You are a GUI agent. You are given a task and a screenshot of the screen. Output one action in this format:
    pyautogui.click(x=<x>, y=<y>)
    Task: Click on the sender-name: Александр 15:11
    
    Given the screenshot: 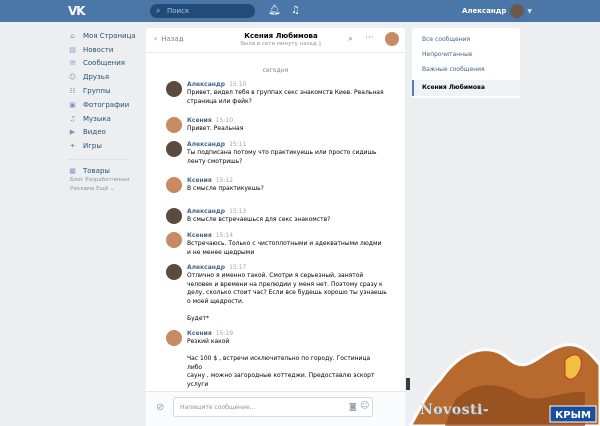 What is the action you would take?
    pyautogui.click(x=216, y=144)
    